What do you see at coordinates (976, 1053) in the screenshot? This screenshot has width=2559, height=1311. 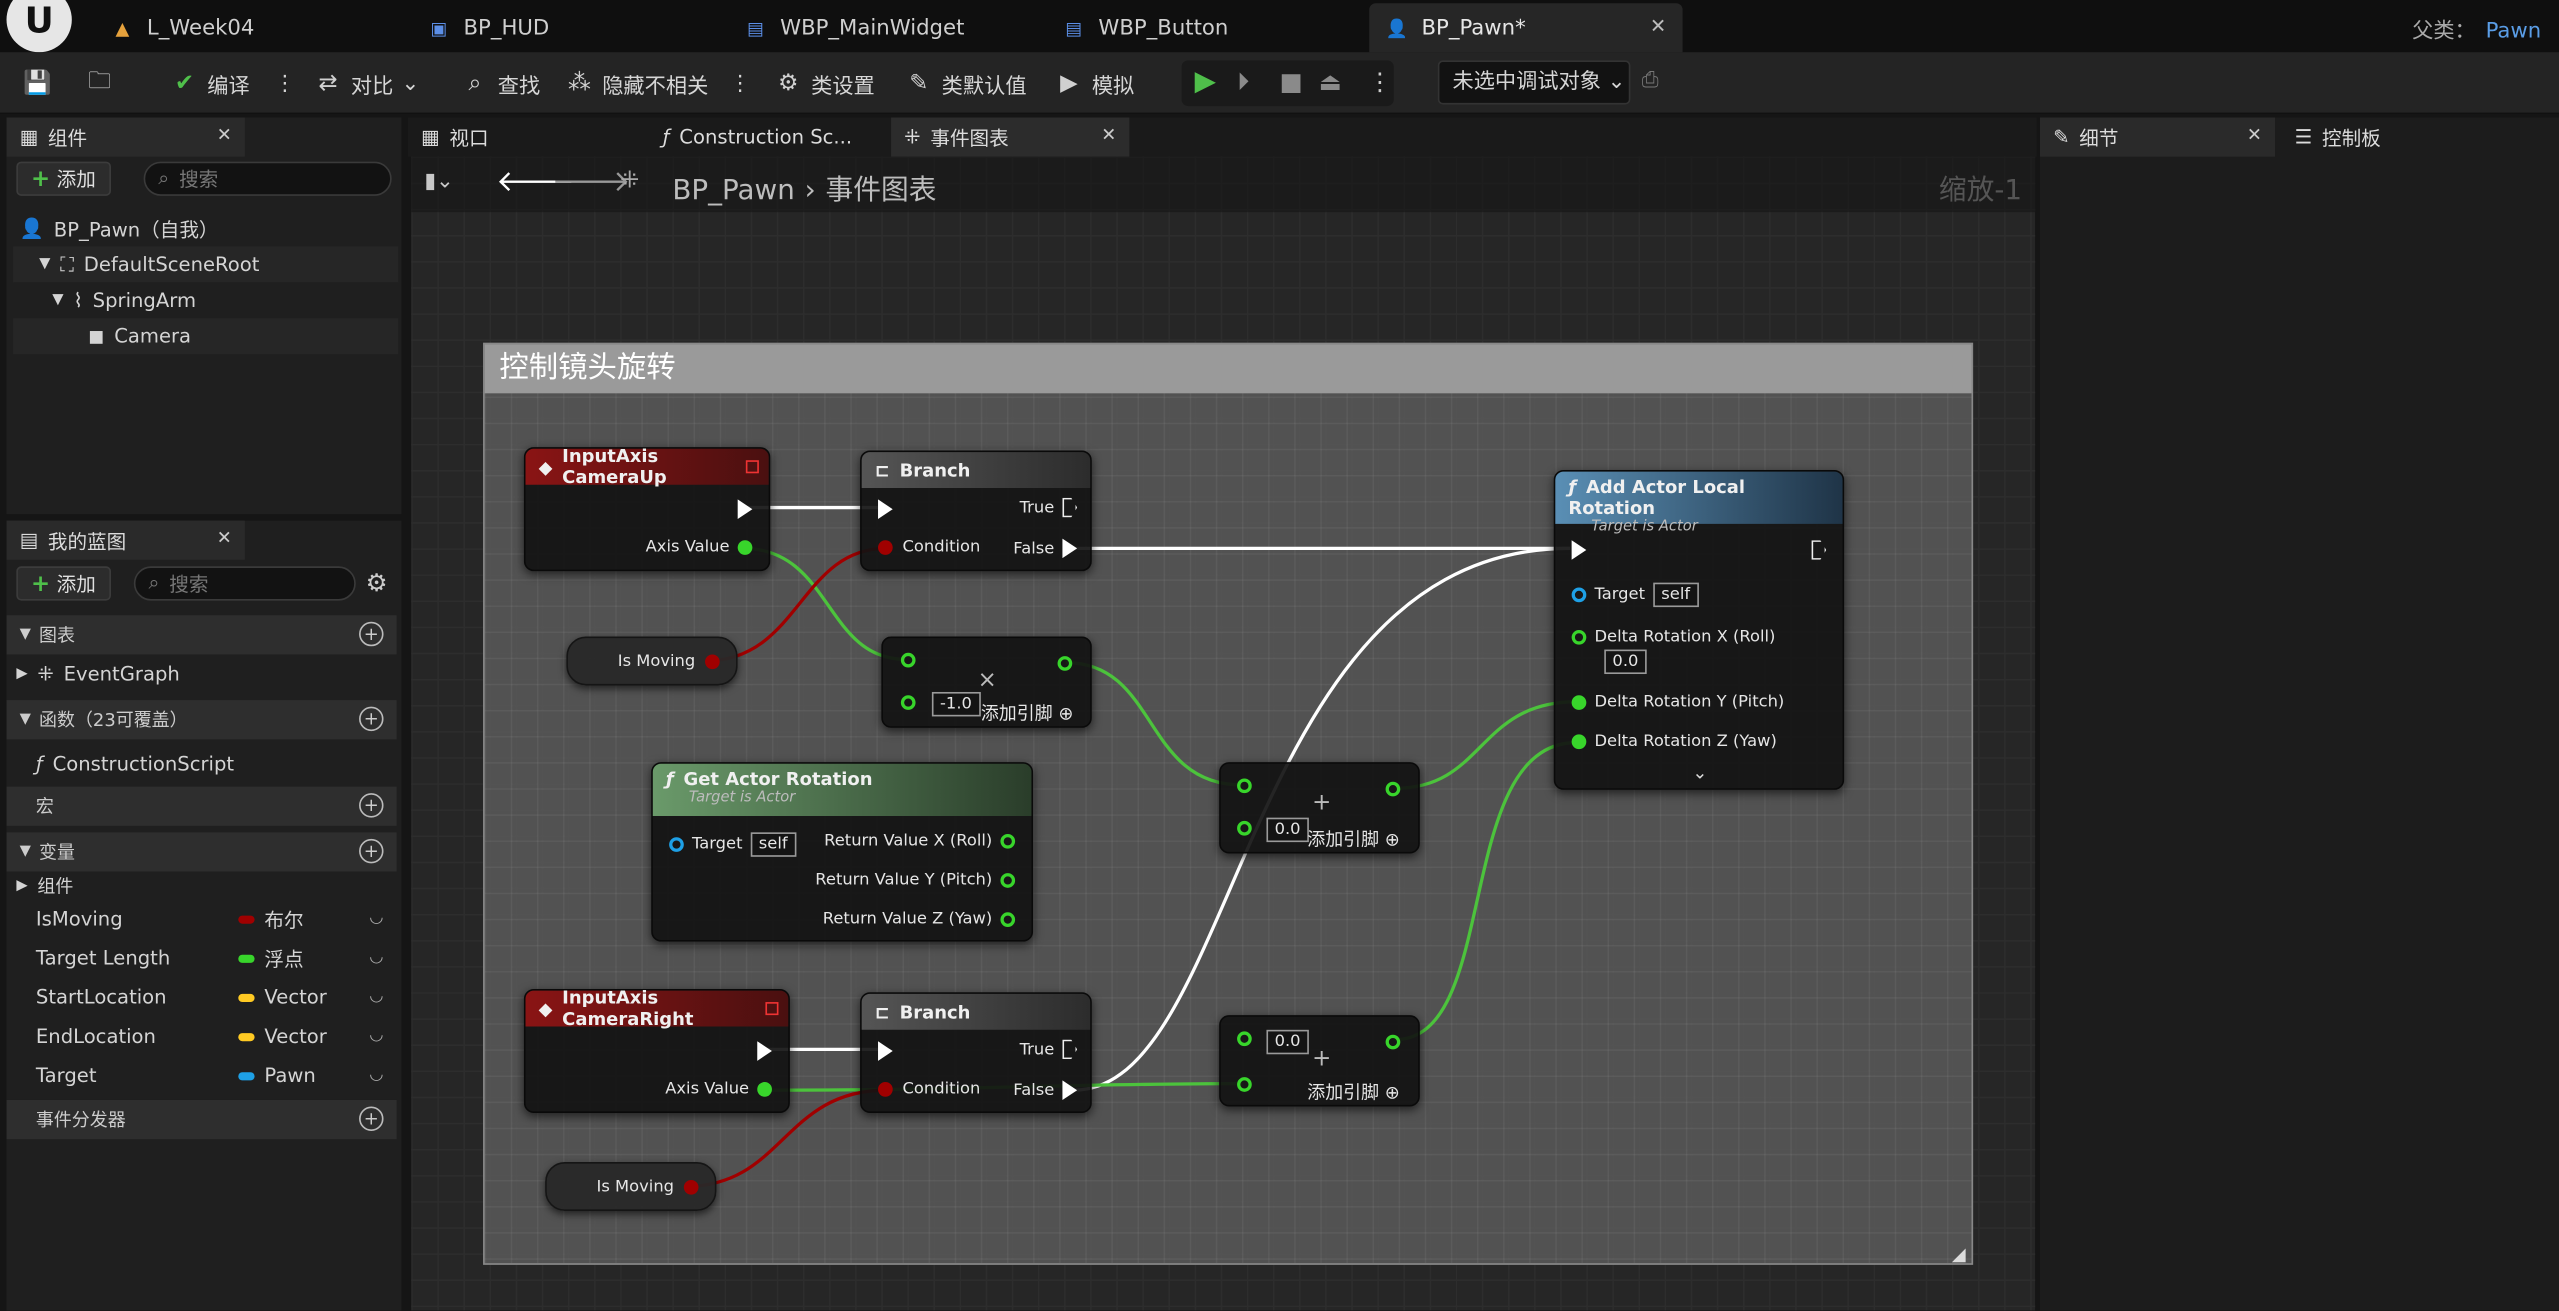 I see `node-branch-2: ⊏ Branch True Condition False` at bounding box center [976, 1053].